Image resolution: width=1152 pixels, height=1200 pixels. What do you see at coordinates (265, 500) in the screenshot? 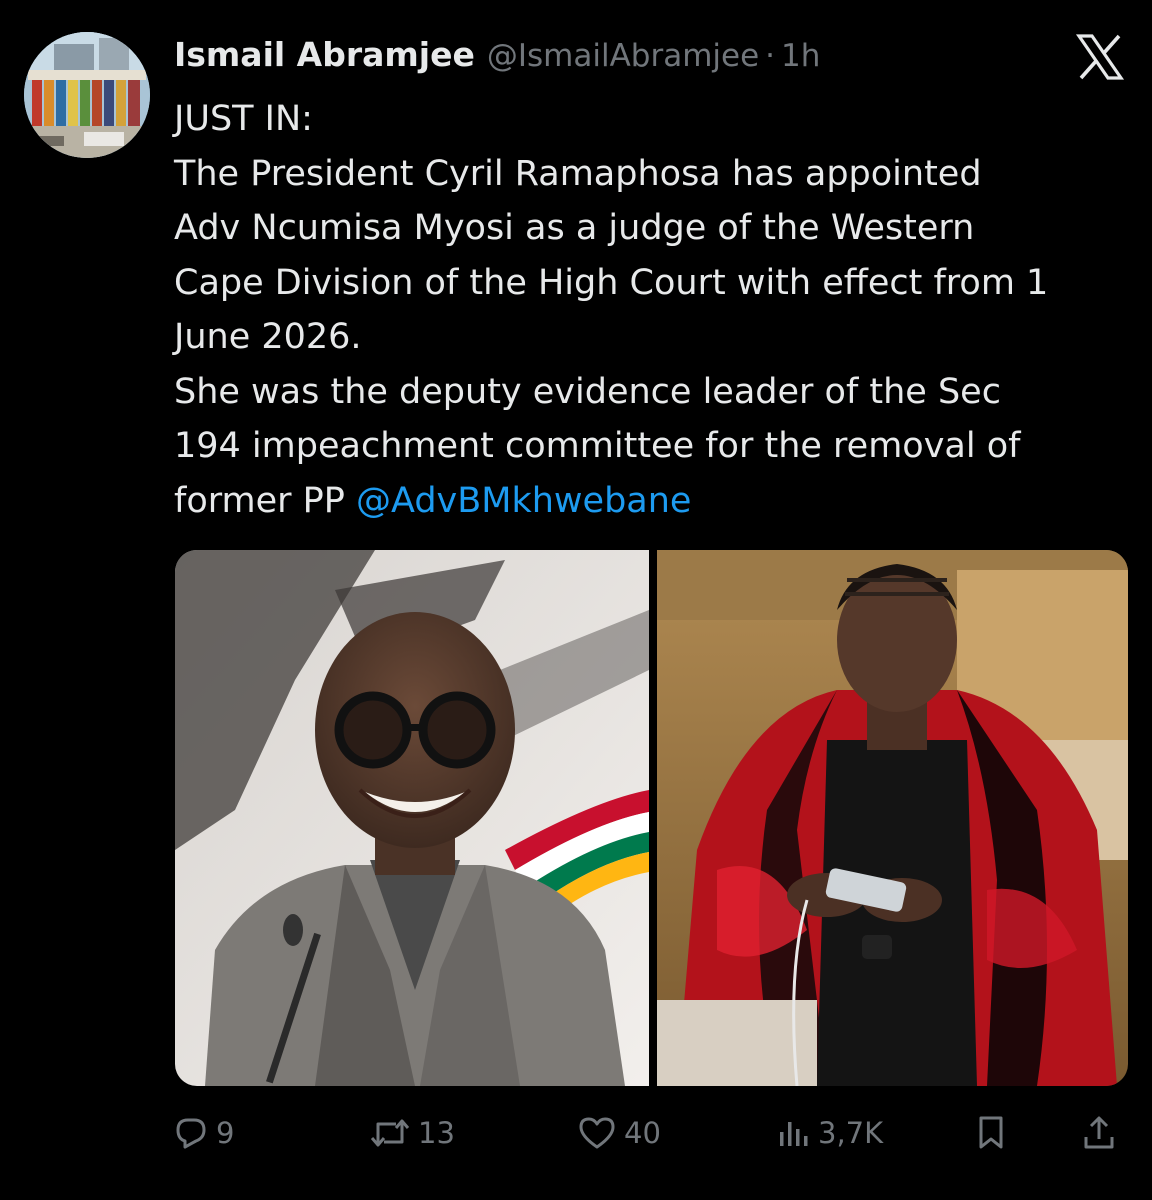
I see `tweet-text-prefix: former PP` at bounding box center [265, 500].